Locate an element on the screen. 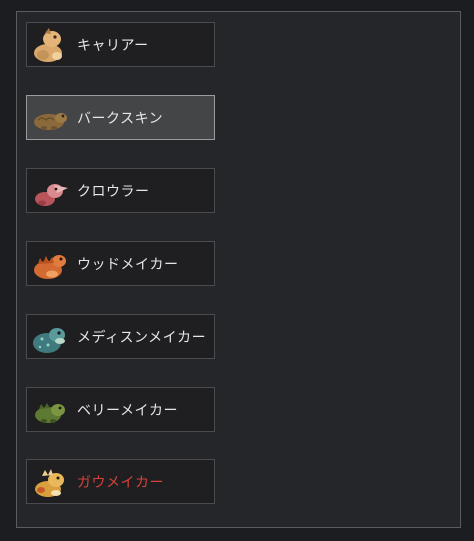 The height and width of the screenshot is (541, 474). green-creature-icon is located at coordinates (50, 412).